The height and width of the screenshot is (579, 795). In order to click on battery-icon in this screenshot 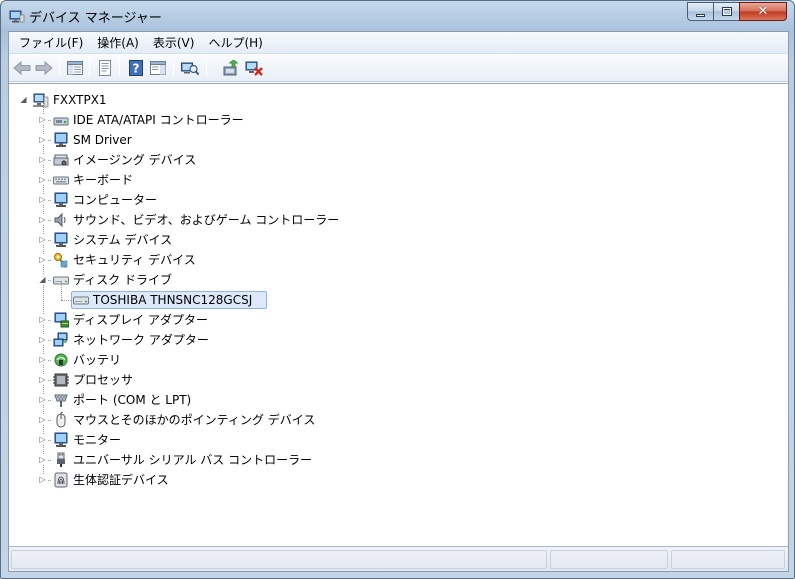, I will do `click(61, 360)`.